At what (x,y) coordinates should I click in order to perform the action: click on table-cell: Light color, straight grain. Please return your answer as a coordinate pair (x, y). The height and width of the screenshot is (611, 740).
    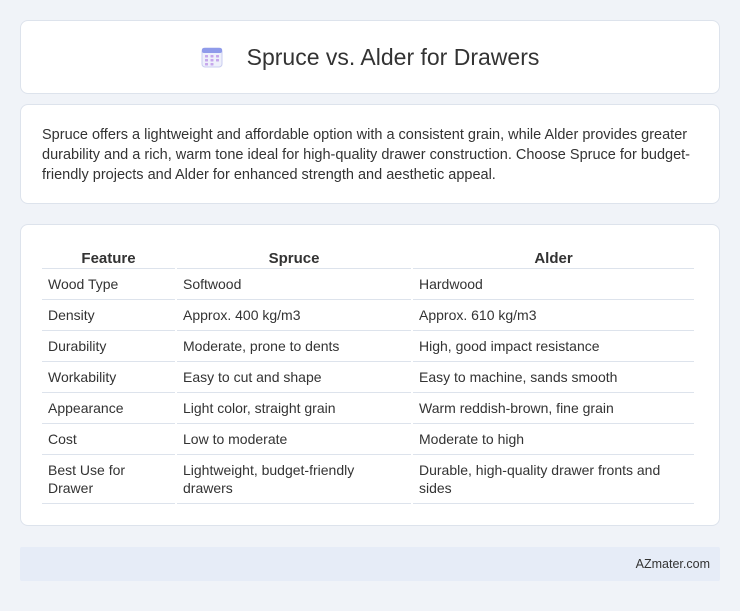
    Looking at the image, I should click on (294, 408).